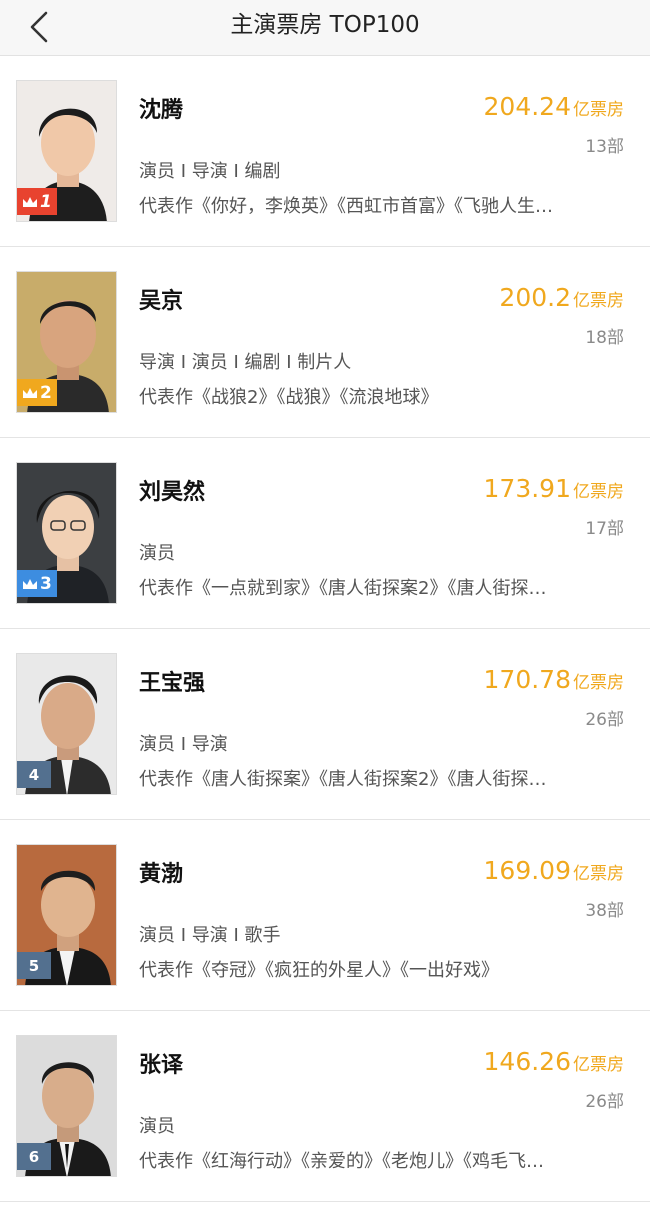  Describe the element at coordinates (527, 679) in the screenshot. I see `box-office-value: 170.78` at that location.